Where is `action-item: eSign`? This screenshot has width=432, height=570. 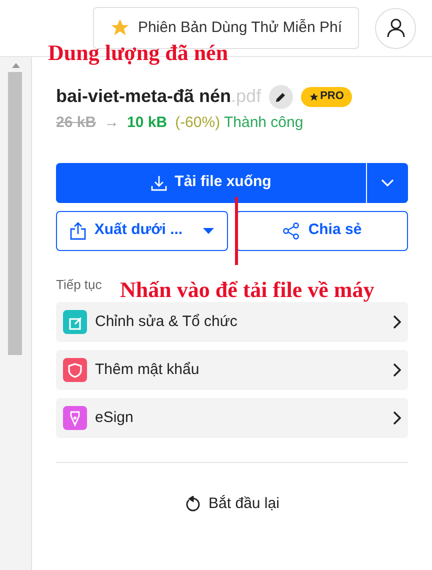 action-item: eSign is located at coordinates (232, 418).